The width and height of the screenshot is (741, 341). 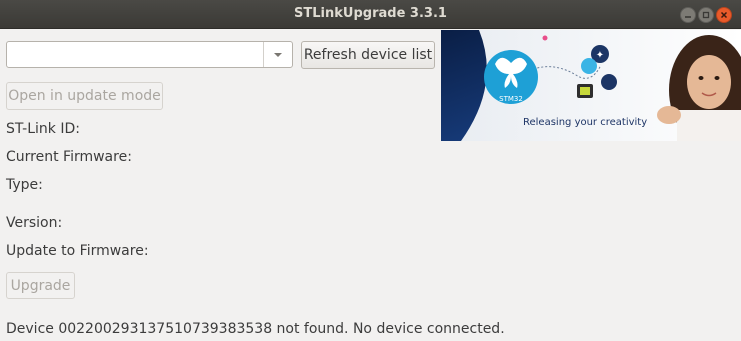 I want to click on close-button, so click(x=724, y=15).